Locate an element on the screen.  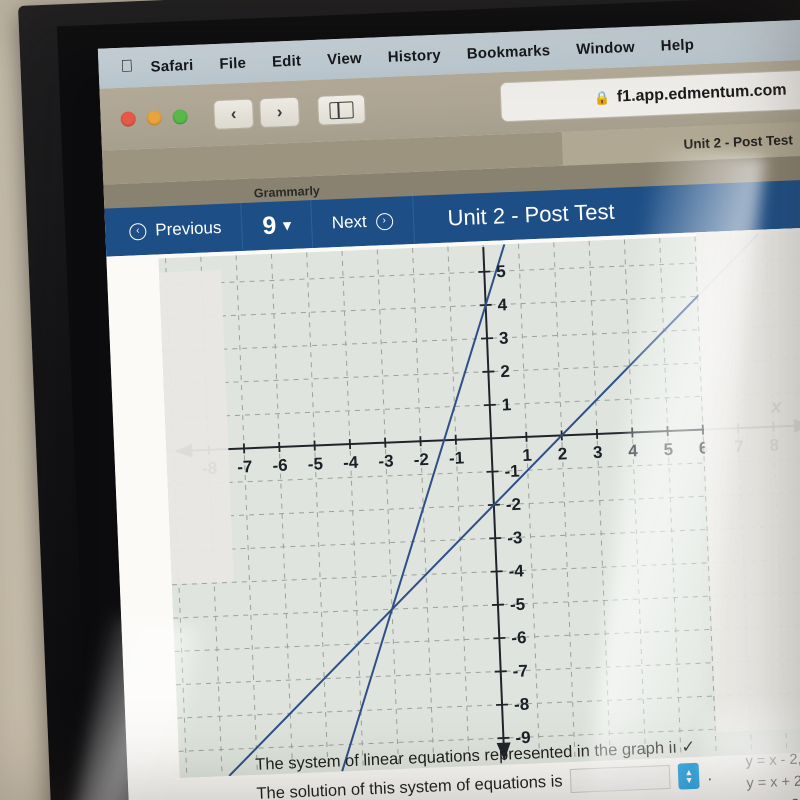
nav-buttons: ‹ › is located at coordinates (257, 113).